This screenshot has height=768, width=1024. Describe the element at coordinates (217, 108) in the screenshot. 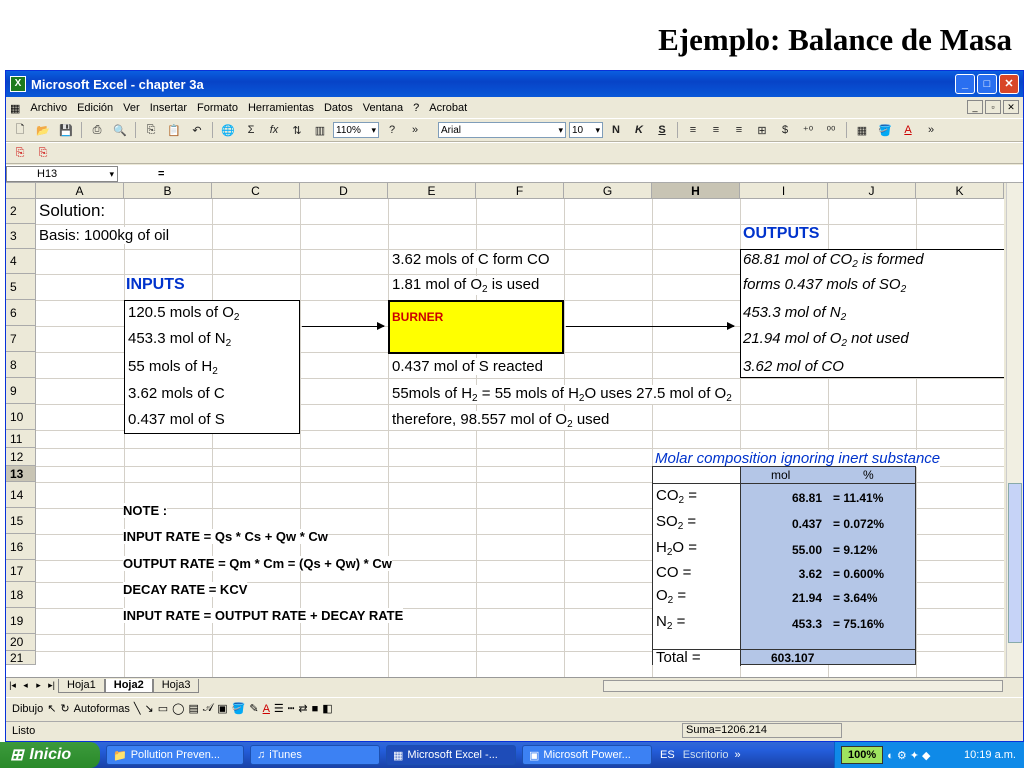

I see `menu-formato: Formato` at that location.